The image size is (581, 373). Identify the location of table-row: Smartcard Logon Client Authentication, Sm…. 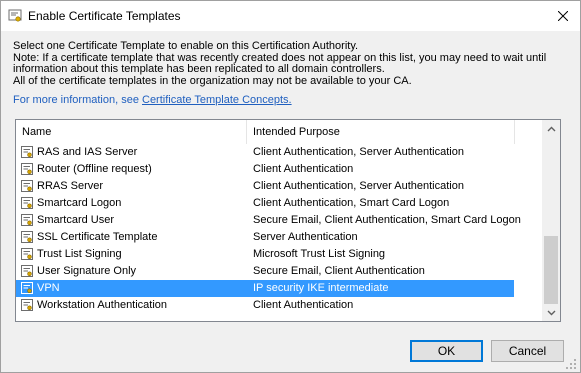
(265, 203).